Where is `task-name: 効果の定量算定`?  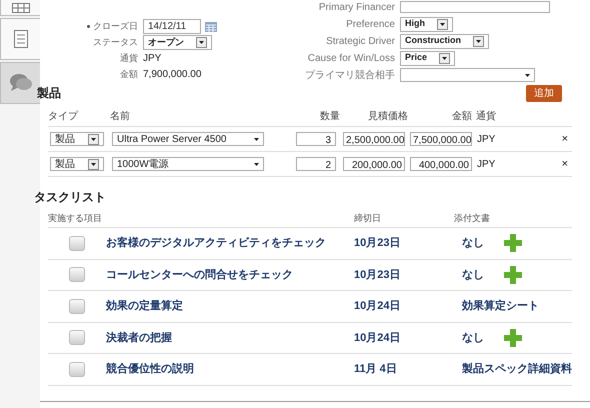 task-name: 効果の定量算定 is located at coordinates (145, 306).